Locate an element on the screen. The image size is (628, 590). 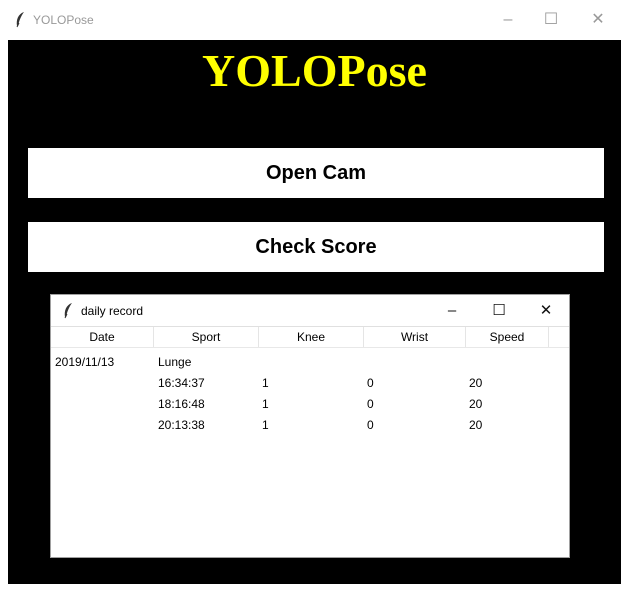
cell-sport: Lunge is located at coordinates (175, 362).